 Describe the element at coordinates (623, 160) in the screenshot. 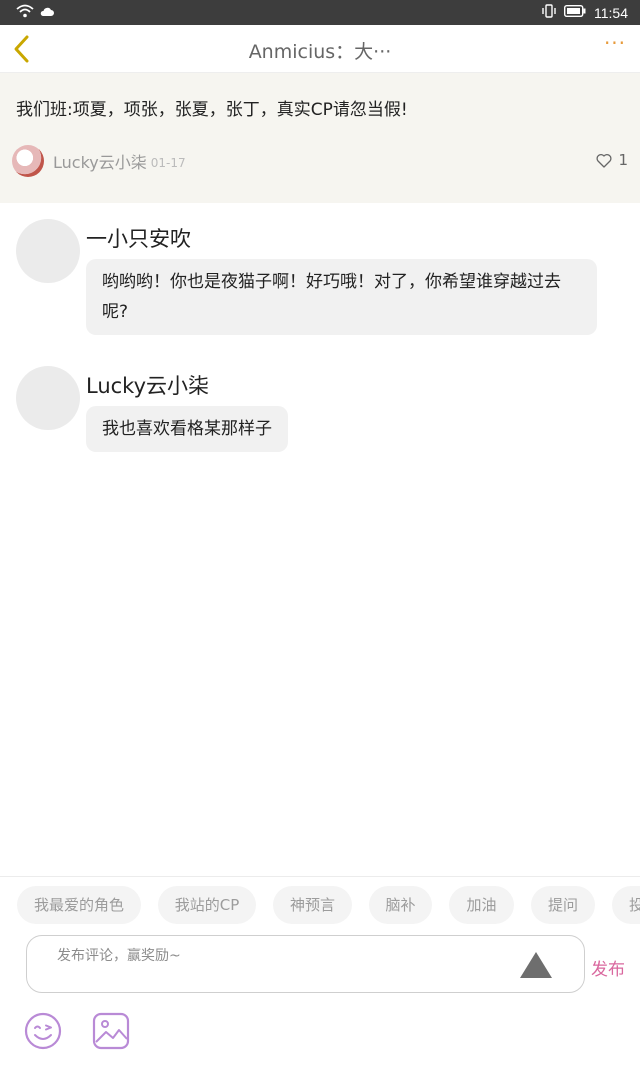

I see `like-count: 1` at that location.